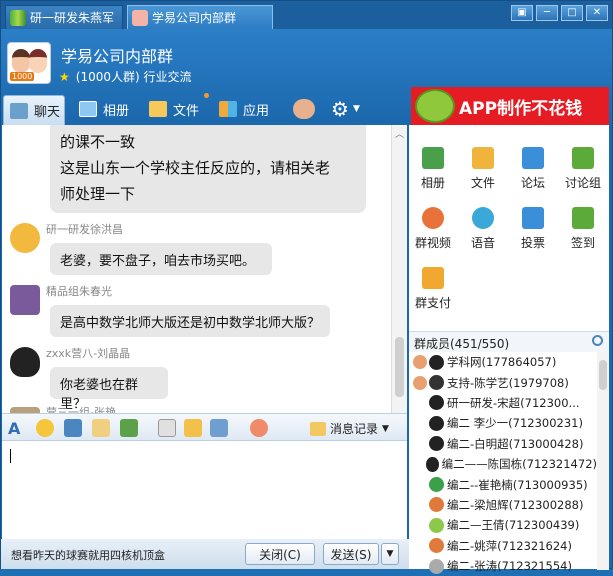 Image resolution: width=613 pixels, height=576 pixels. I want to click on search-icon, so click(597, 340).